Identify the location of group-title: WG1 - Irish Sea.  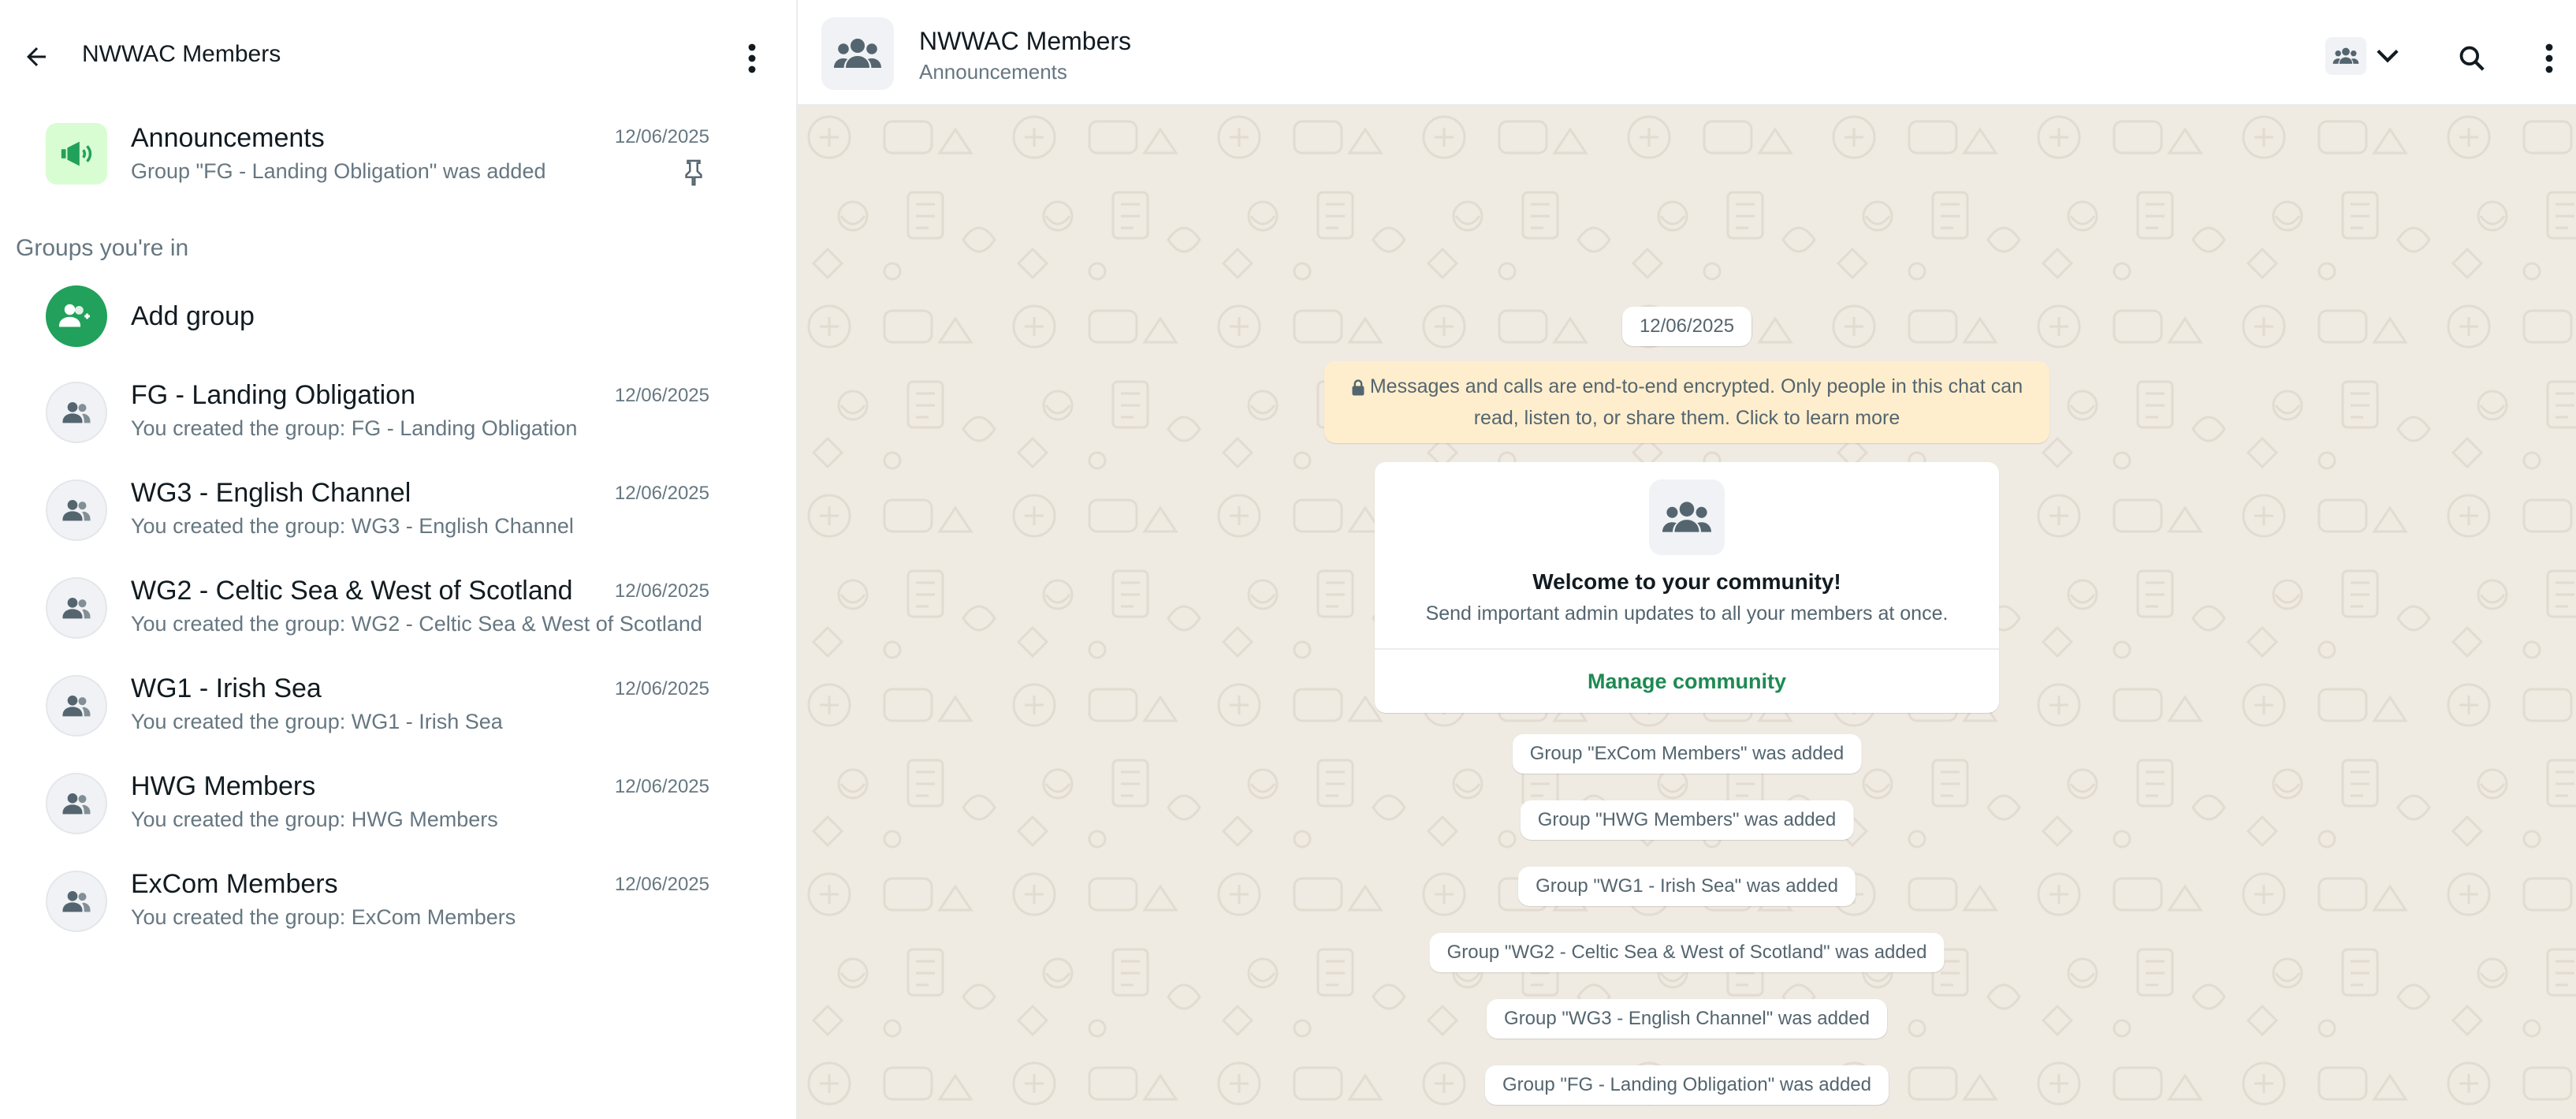
(226, 688).